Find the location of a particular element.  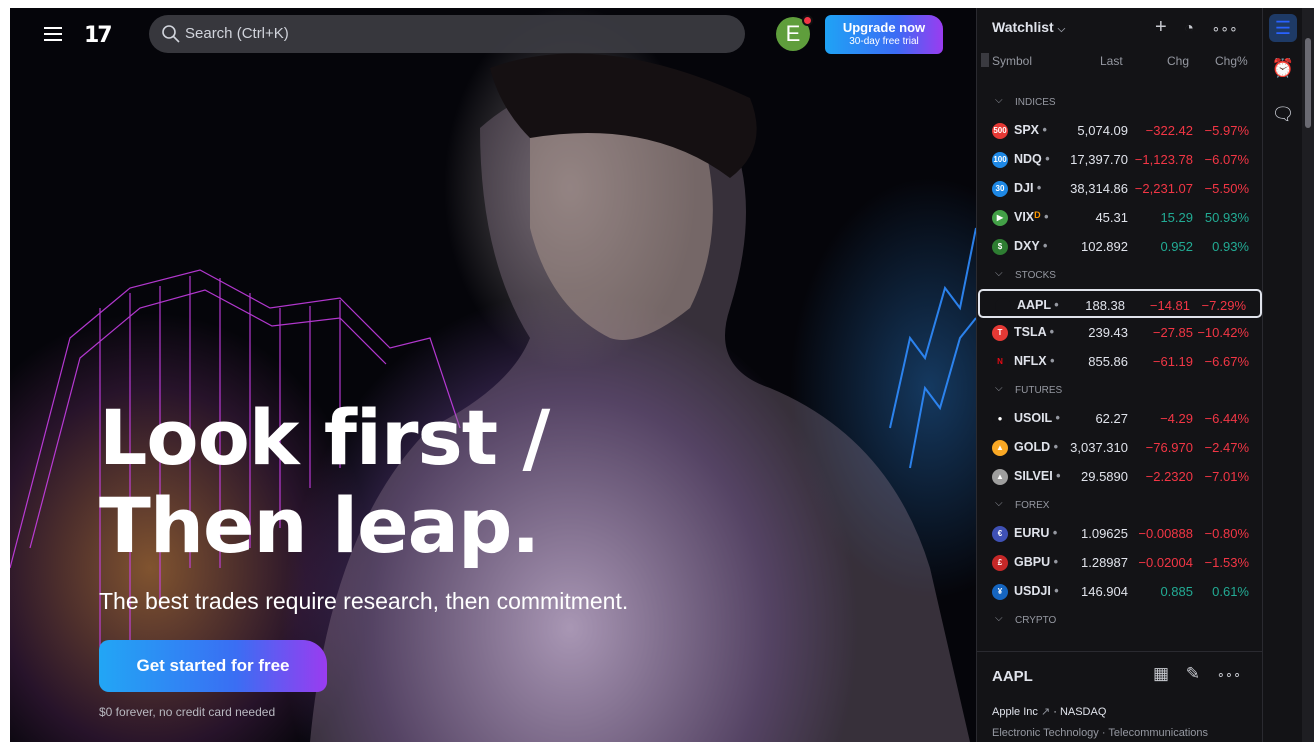

watchlist-row-ndq: 100 NDQ • 17,397.70 −1,123.78 −6.07% is located at coordinates (1120, 159).